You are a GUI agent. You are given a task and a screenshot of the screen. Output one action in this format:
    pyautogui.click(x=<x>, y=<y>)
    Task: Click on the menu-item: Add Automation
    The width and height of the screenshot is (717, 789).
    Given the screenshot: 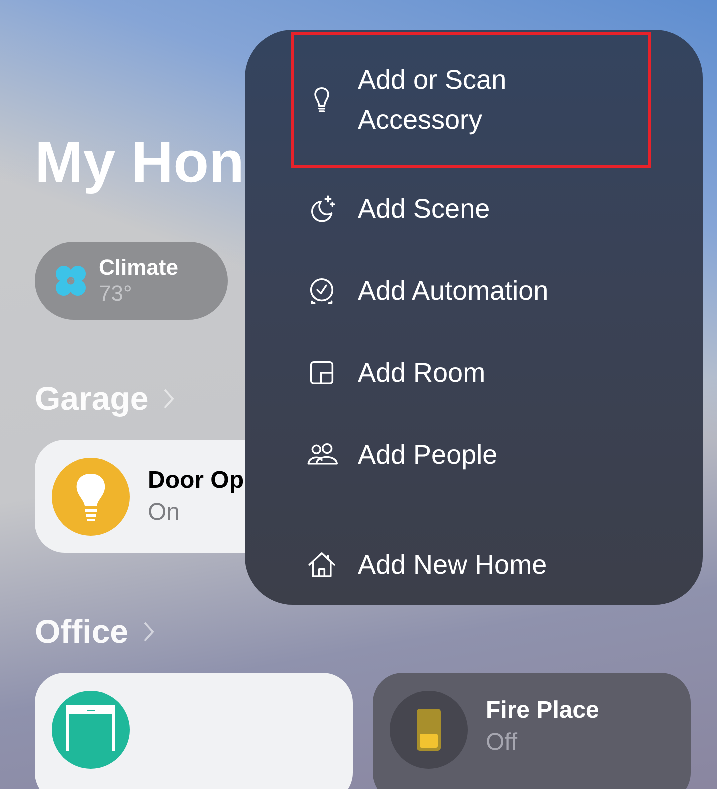 What is the action you would take?
    pyautogui.click(x=427, y=291)
    